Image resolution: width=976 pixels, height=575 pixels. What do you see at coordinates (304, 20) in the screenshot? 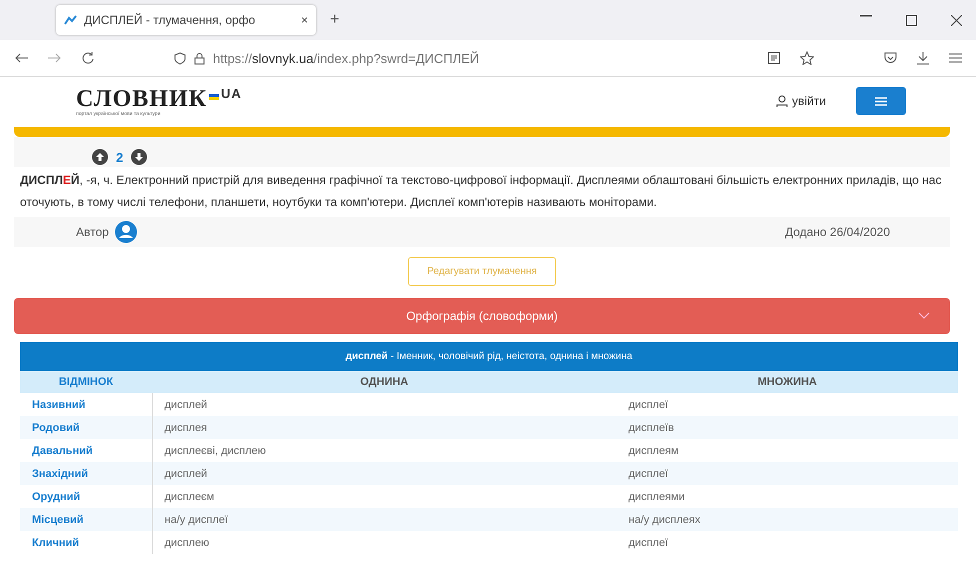
I see `close-tab-icon: ×` at bounding box center [304, 20].